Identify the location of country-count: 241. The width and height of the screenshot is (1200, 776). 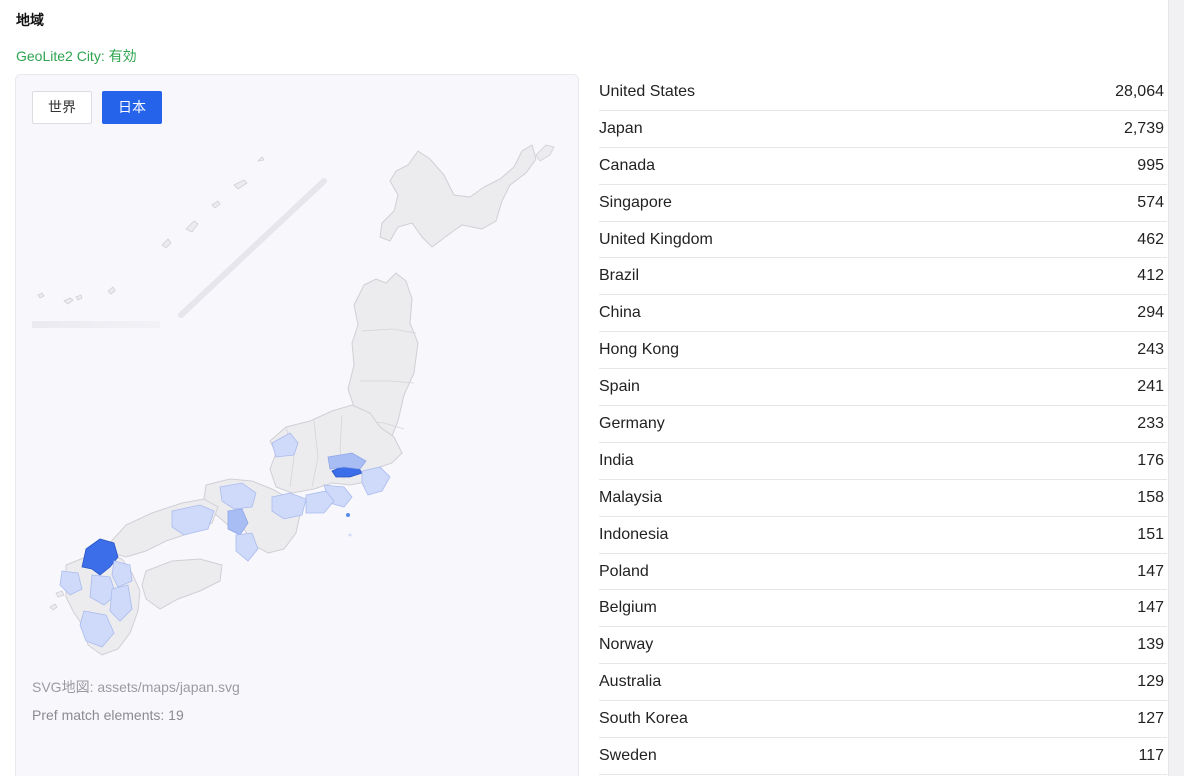
(1150, 387).